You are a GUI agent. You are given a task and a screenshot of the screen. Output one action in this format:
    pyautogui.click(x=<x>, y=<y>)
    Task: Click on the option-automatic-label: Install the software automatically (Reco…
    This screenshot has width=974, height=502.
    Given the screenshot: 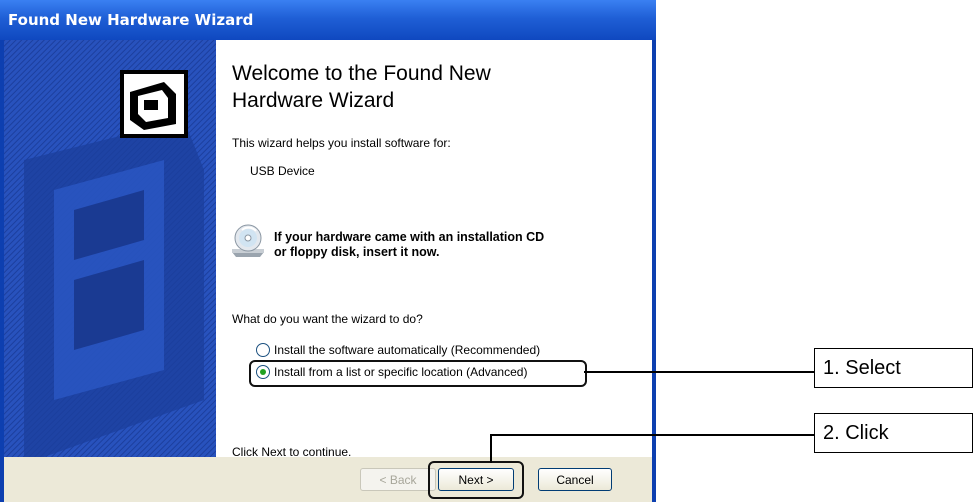 What is the action you would take?
    pyautogui.click(x=407, y=350)
    